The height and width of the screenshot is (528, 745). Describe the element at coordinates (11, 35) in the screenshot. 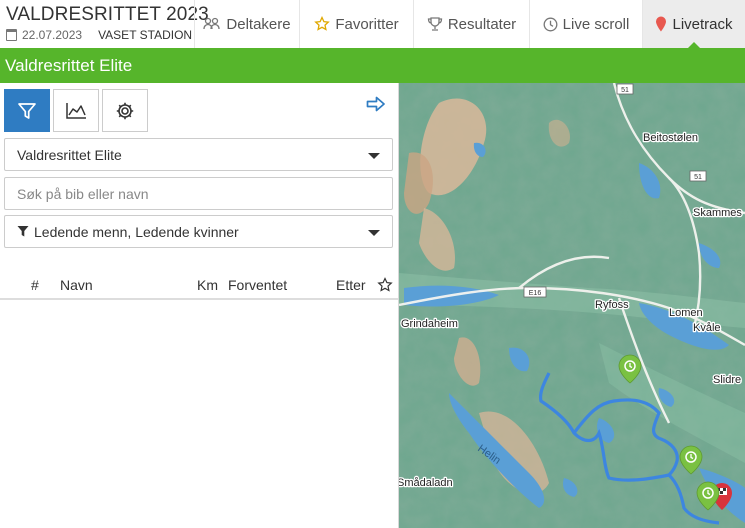

I see `calendar-icon` at that location.